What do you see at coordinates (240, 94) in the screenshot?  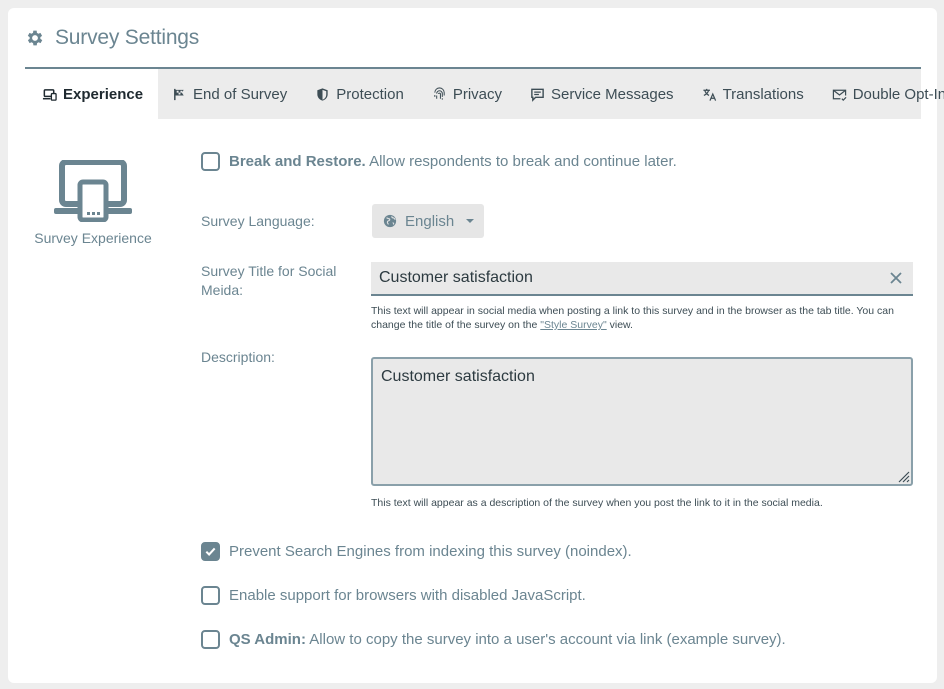 I see `tab-label: End of Survey` at bounding box center [240, 94].